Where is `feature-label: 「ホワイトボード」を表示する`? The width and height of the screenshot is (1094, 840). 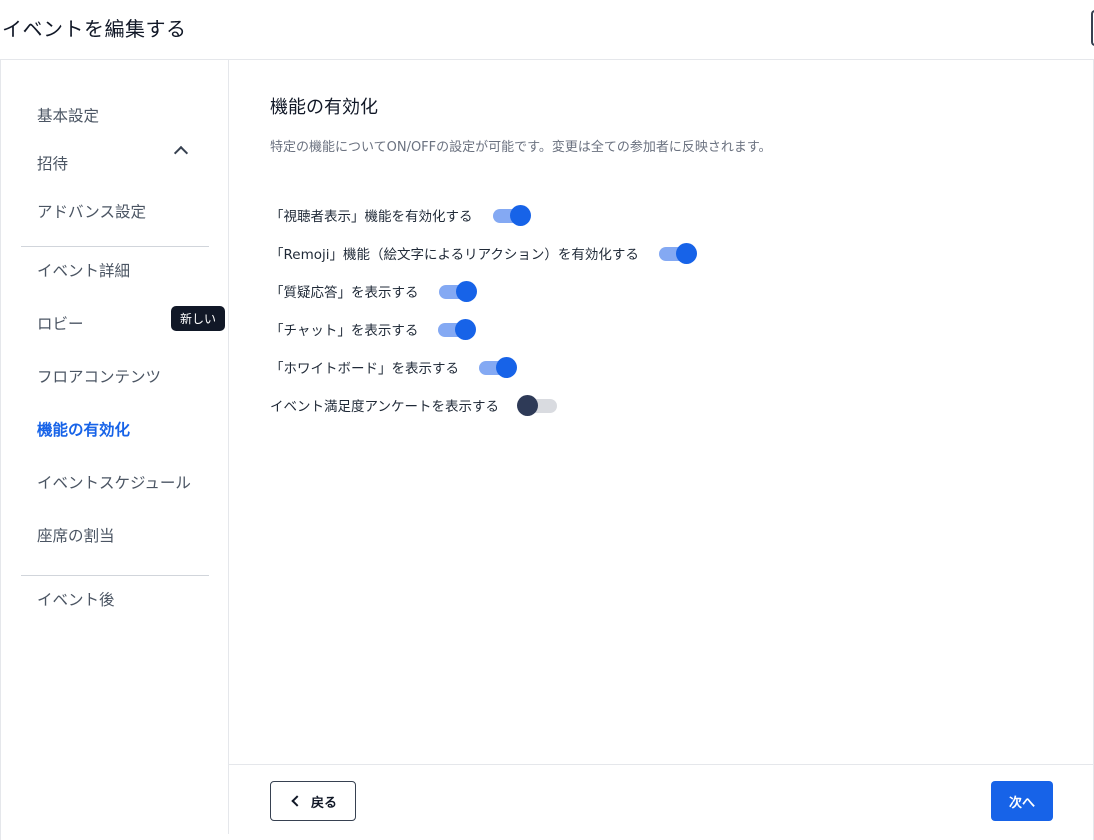
feature-label: 「ホワイトボード」を表示する is located at coordinates (364, 369).